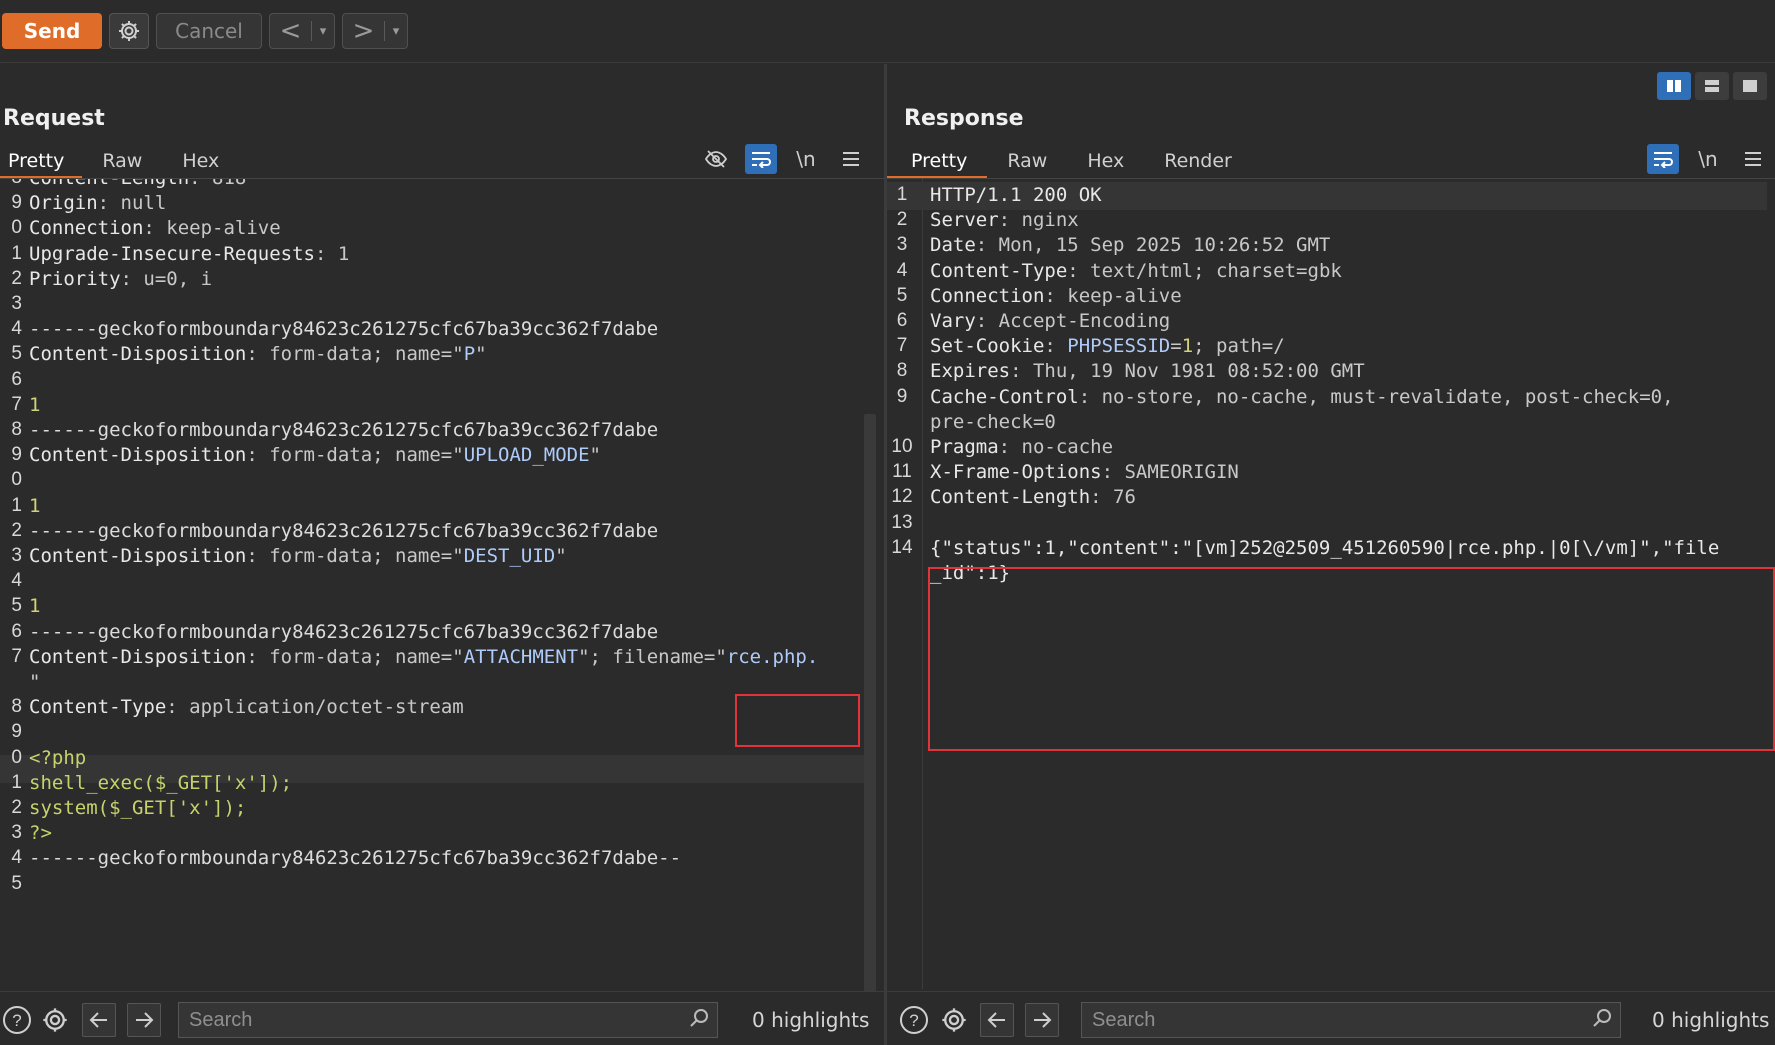  I want to click on line-number: 0, so click(16, 480).